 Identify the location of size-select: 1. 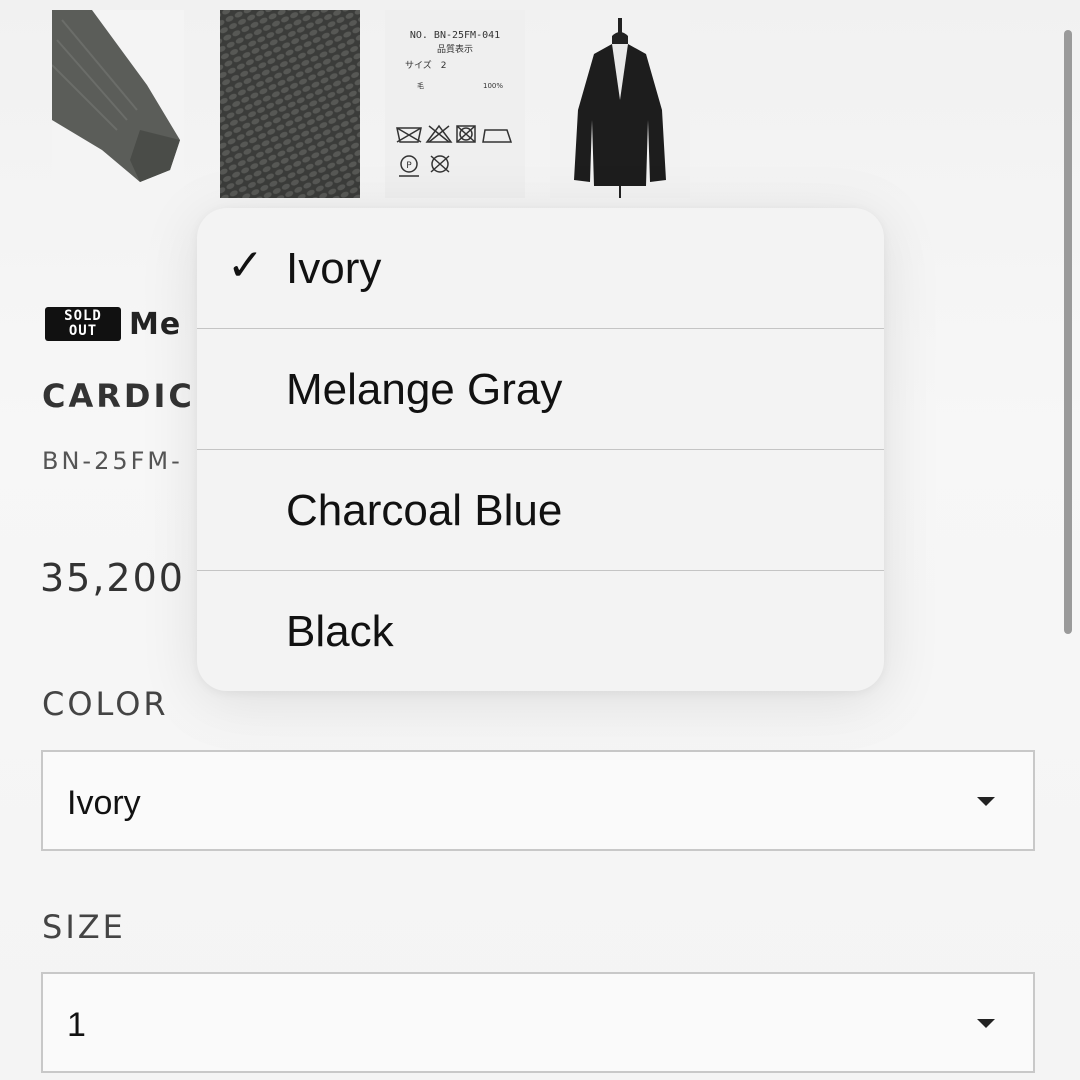
(538, 1022).